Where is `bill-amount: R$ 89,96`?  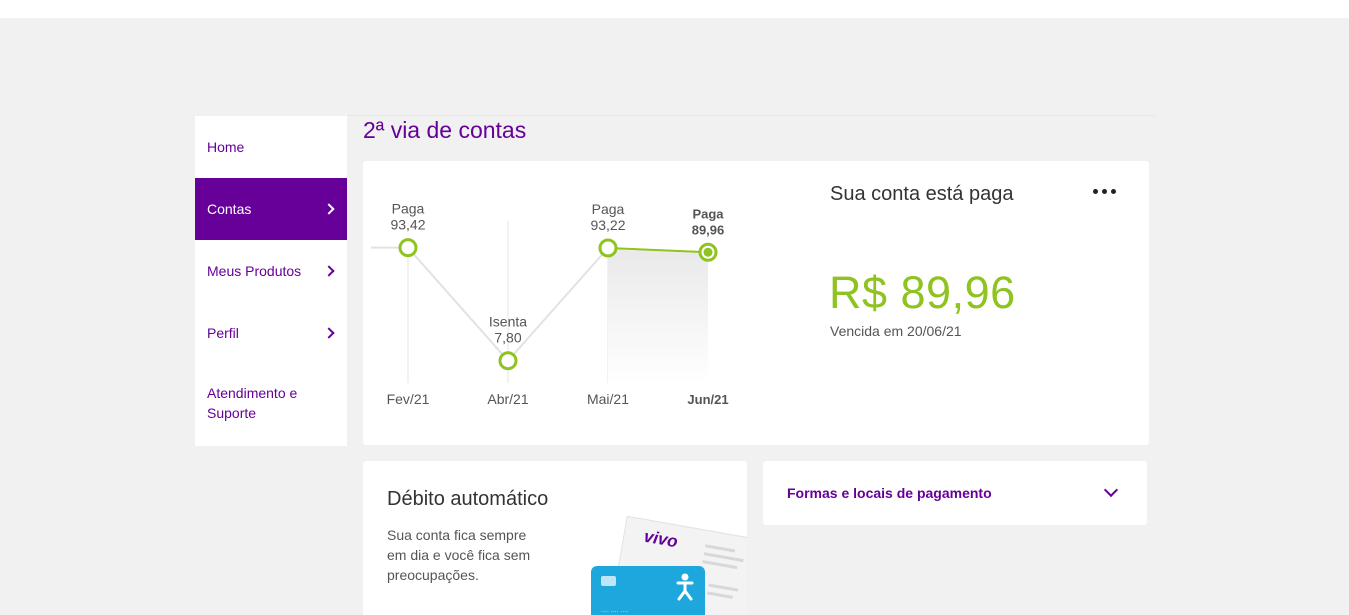 bill-amount: R$ 89,96 is located at coordinates (922, 292).